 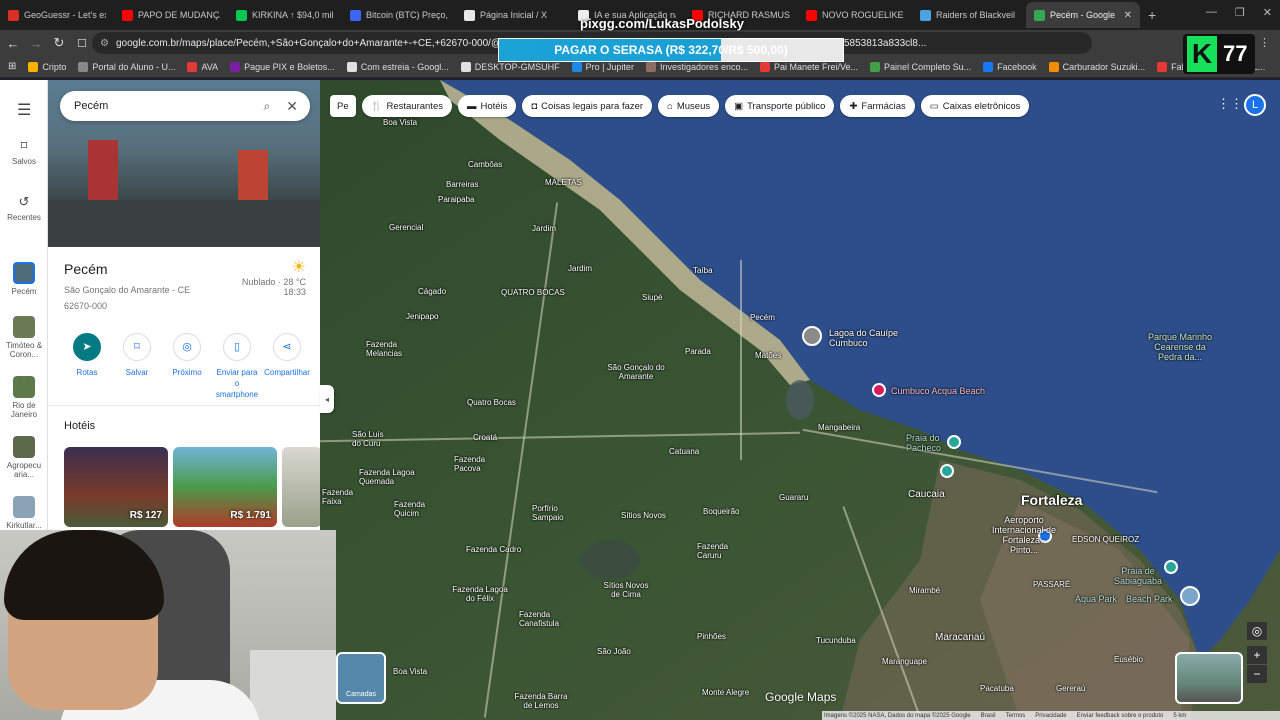 I want to click on maximize-icon: ❐, so click(x=1240, y=12).